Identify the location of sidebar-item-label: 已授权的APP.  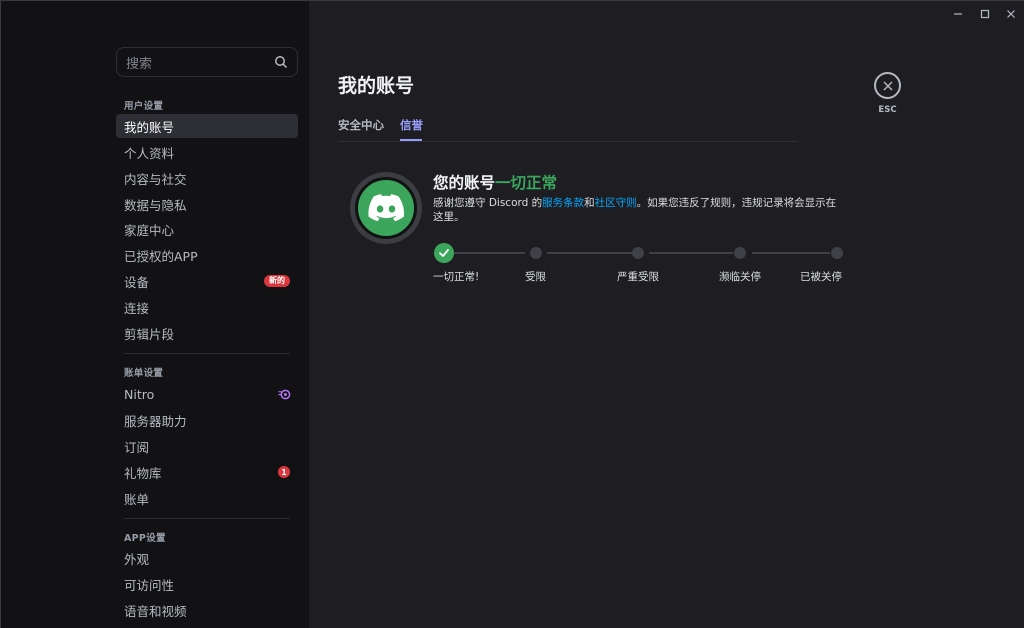
(161, 256).